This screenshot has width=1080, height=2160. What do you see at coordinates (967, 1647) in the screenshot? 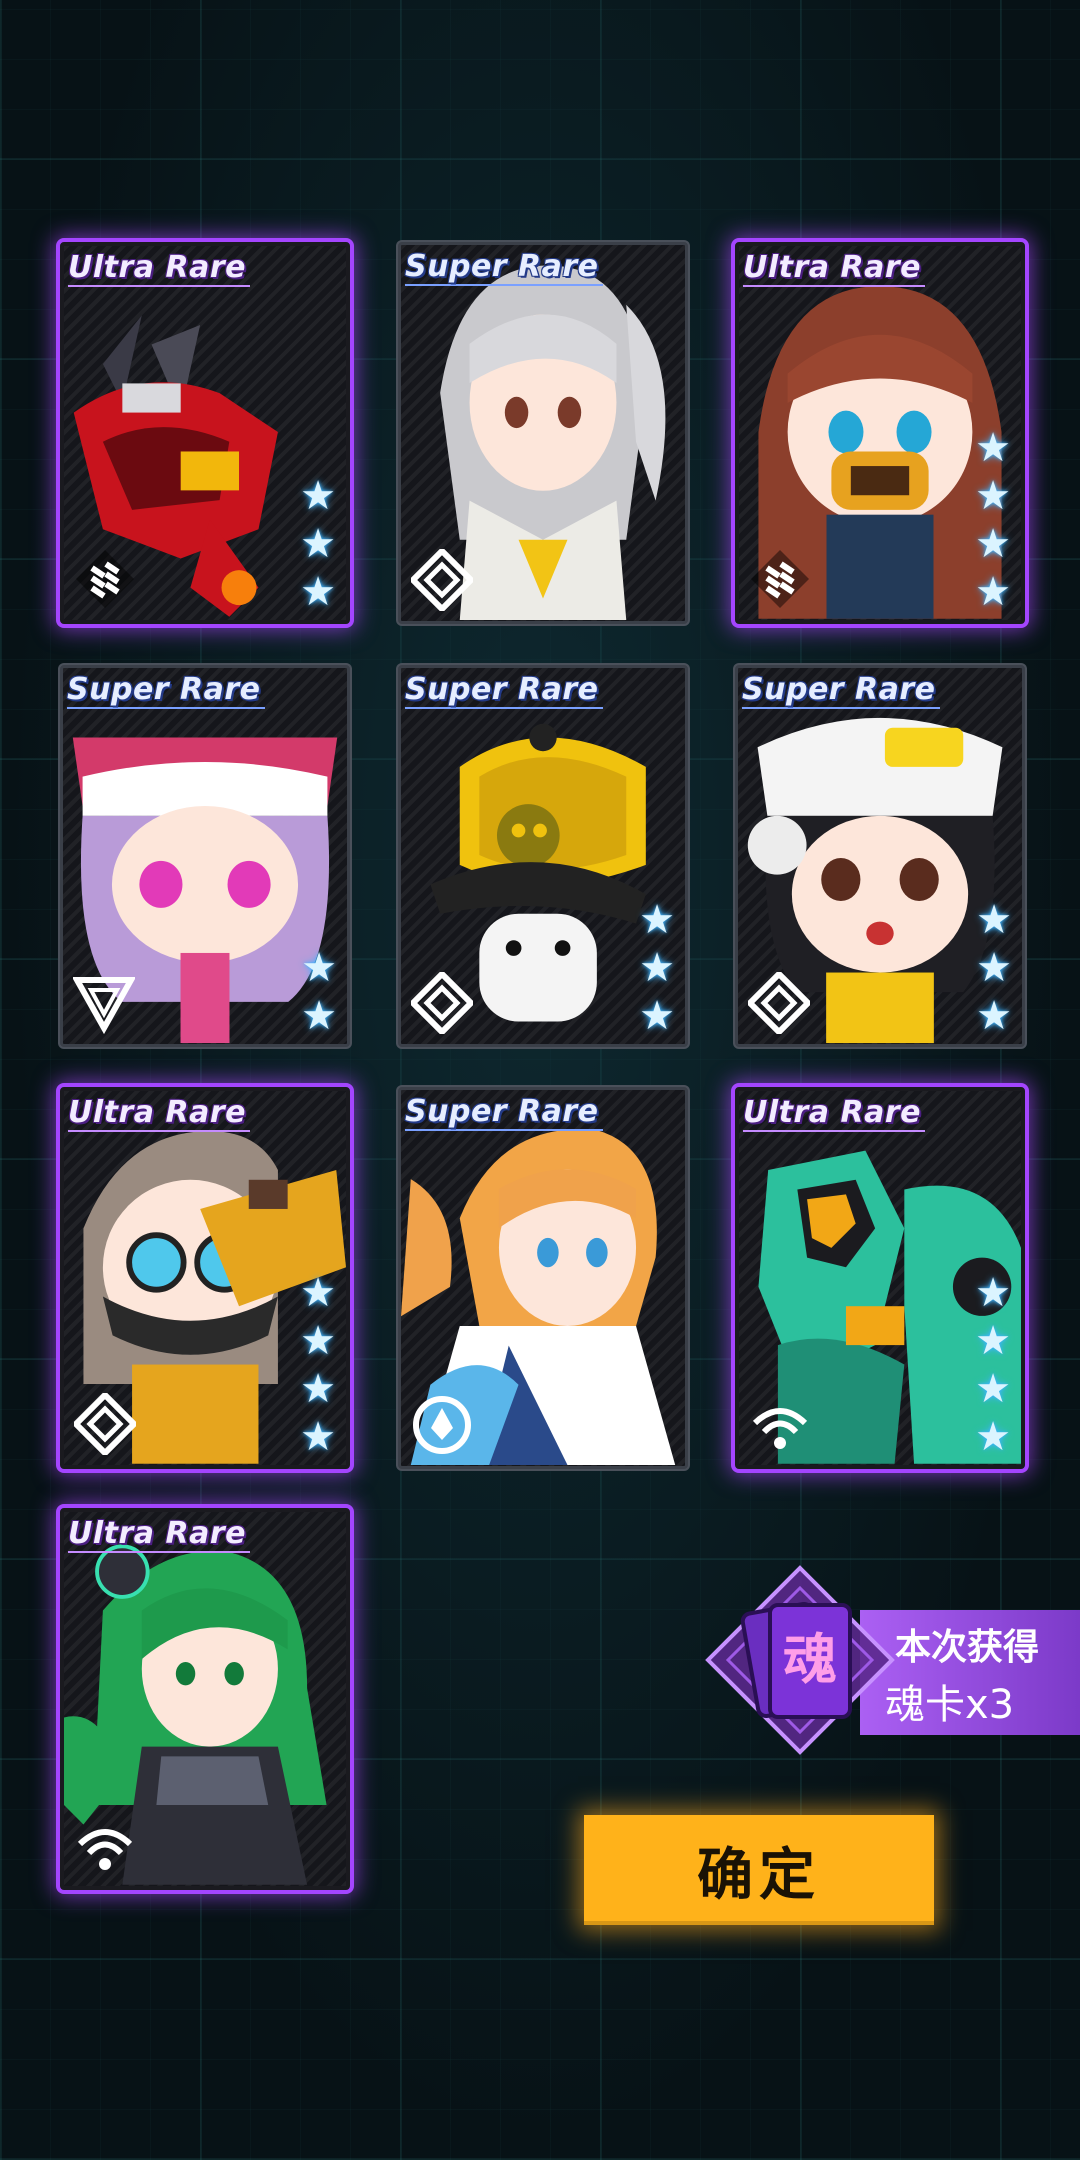
I see `reward-title: 本次获得` at bounding box center [967, 1647].